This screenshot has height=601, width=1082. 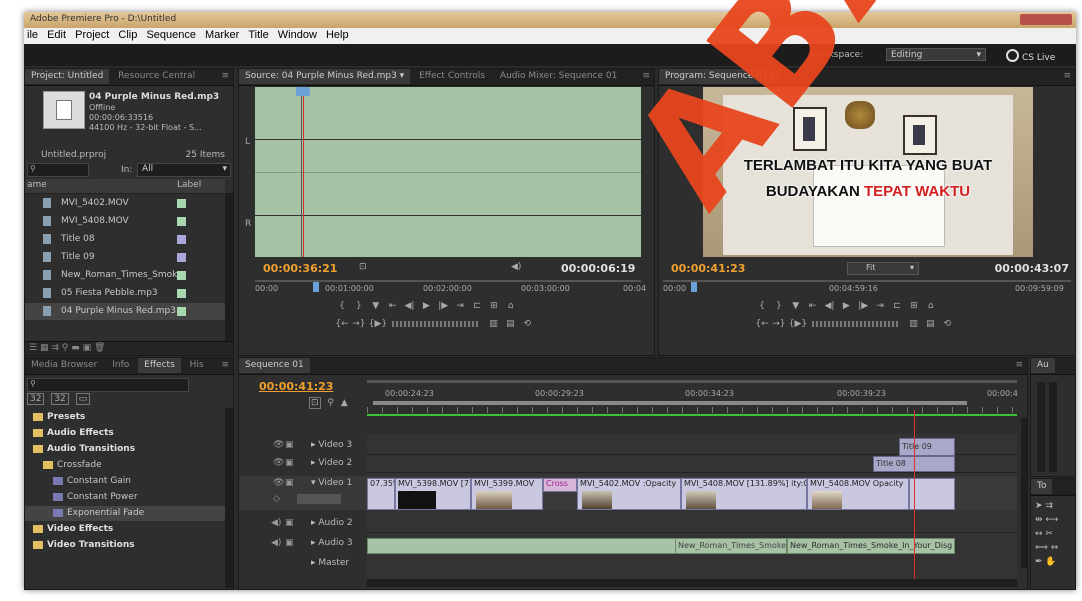 I want to click on tab-history: His, so click(x=197, y=365).